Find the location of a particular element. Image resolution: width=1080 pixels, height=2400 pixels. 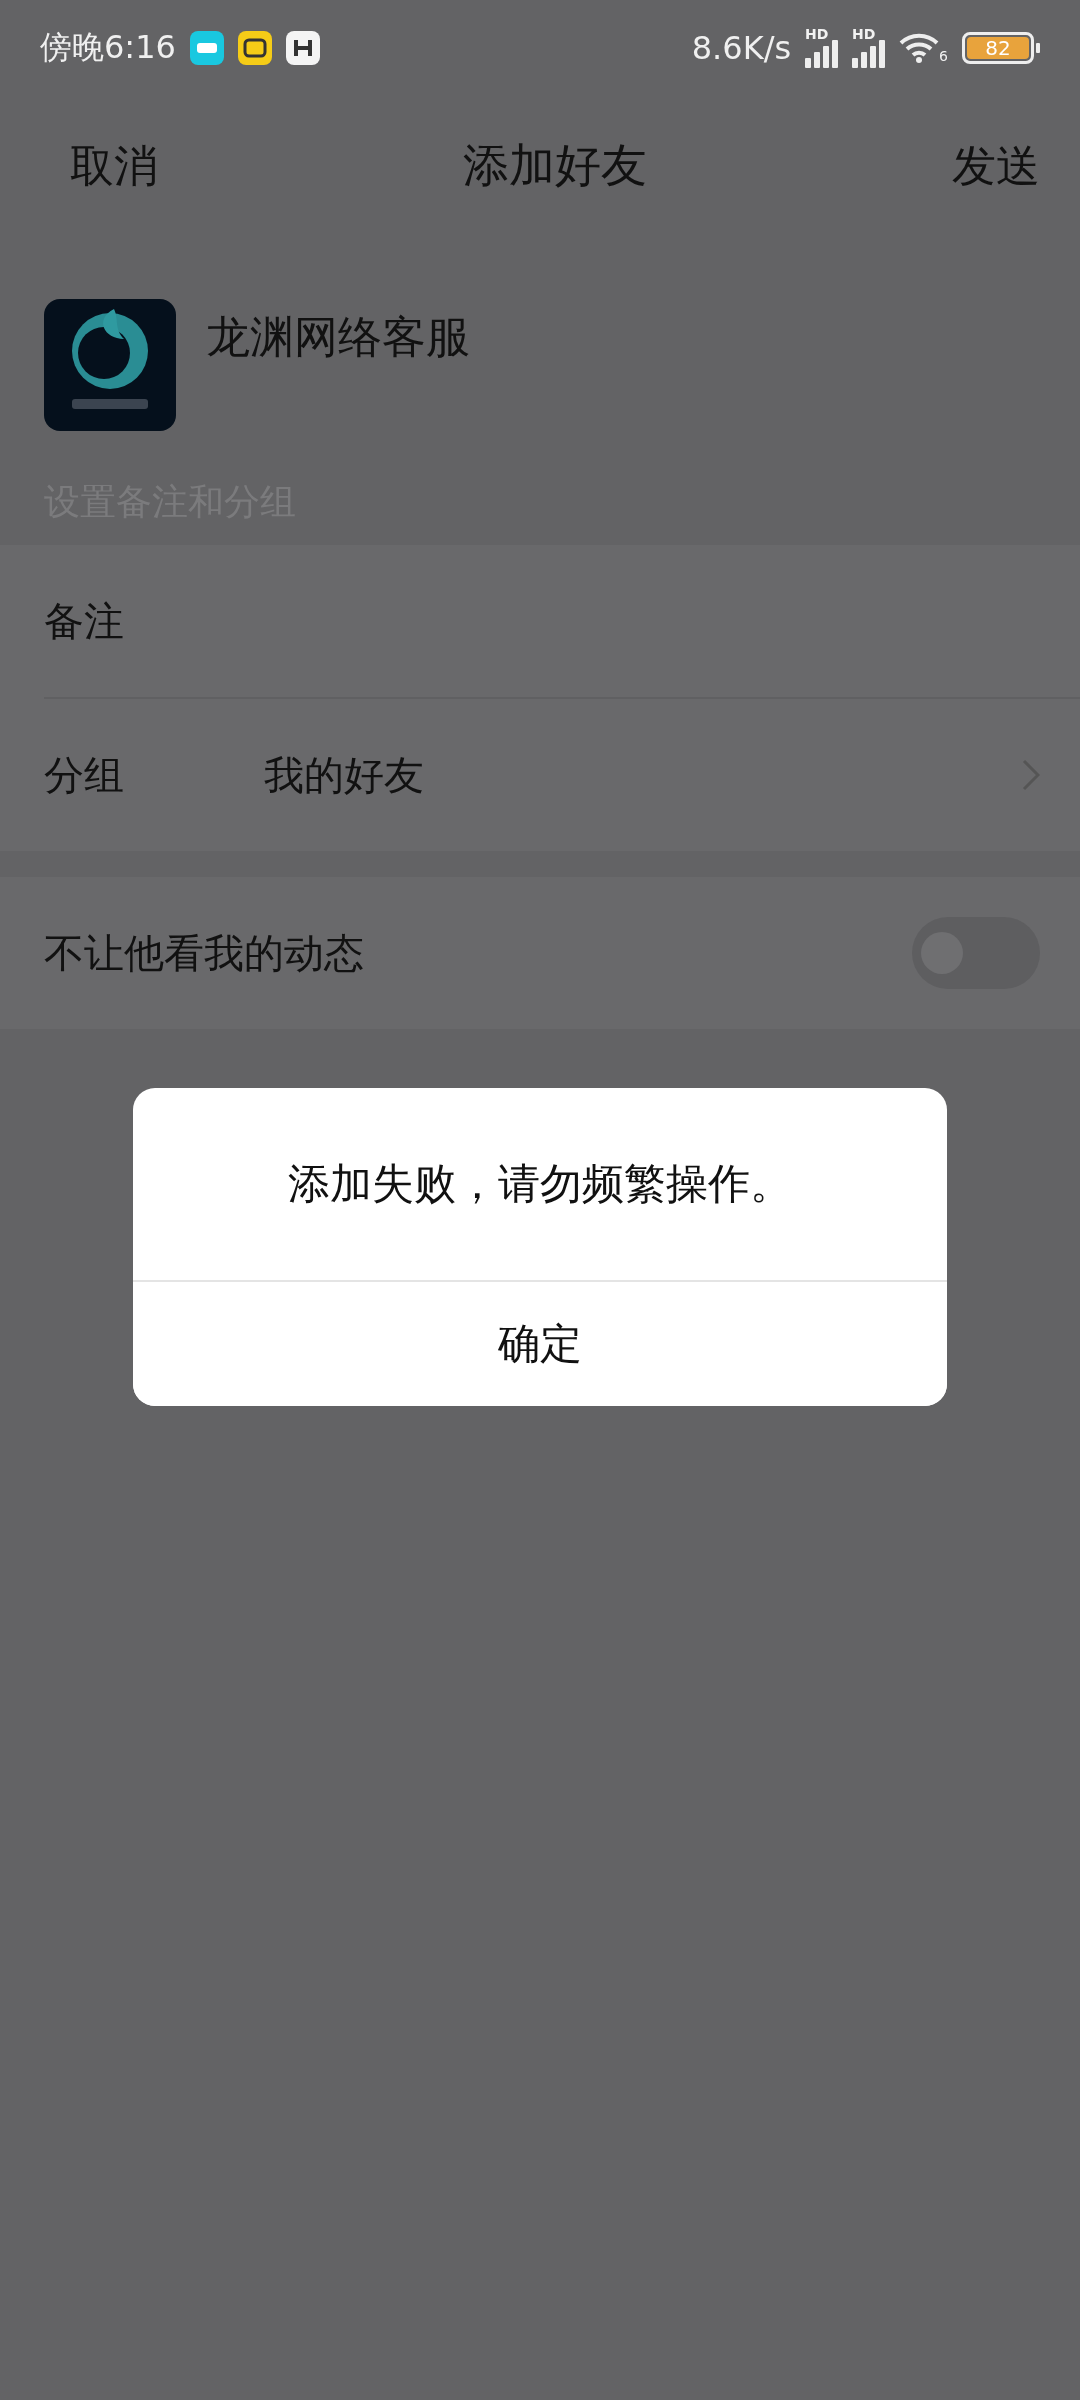

group-selector: 我的好友 is located at coordinates (652, 775).